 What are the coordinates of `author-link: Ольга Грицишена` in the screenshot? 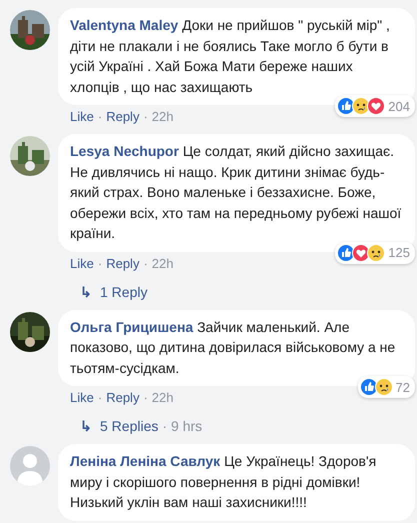 It's located at (132, 326).